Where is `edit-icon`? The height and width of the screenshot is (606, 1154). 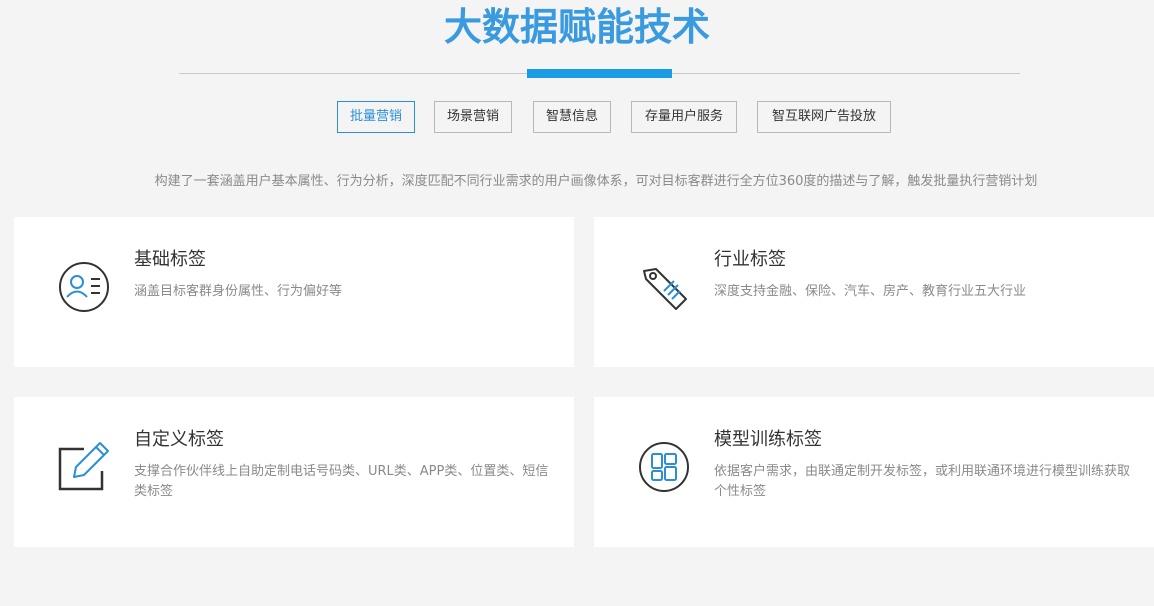
edit-icon is located at coordinates (84, 467).